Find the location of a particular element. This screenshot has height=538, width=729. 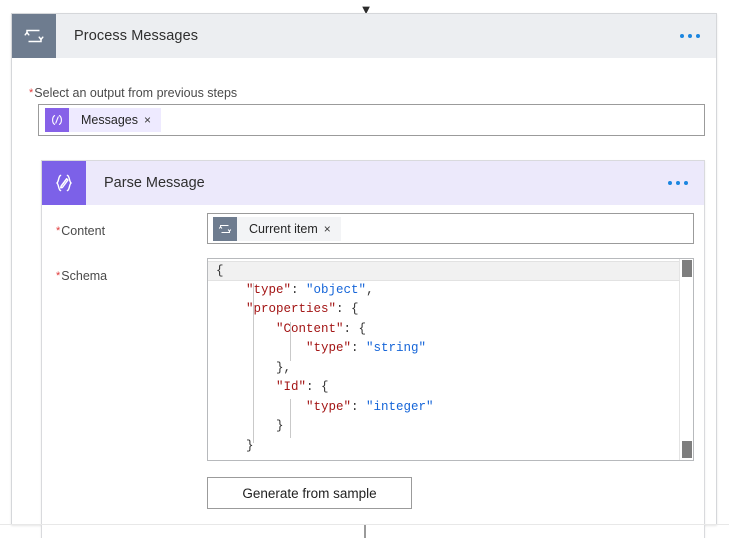

token-current-item: Current item × is located at coordinates (277, 228).